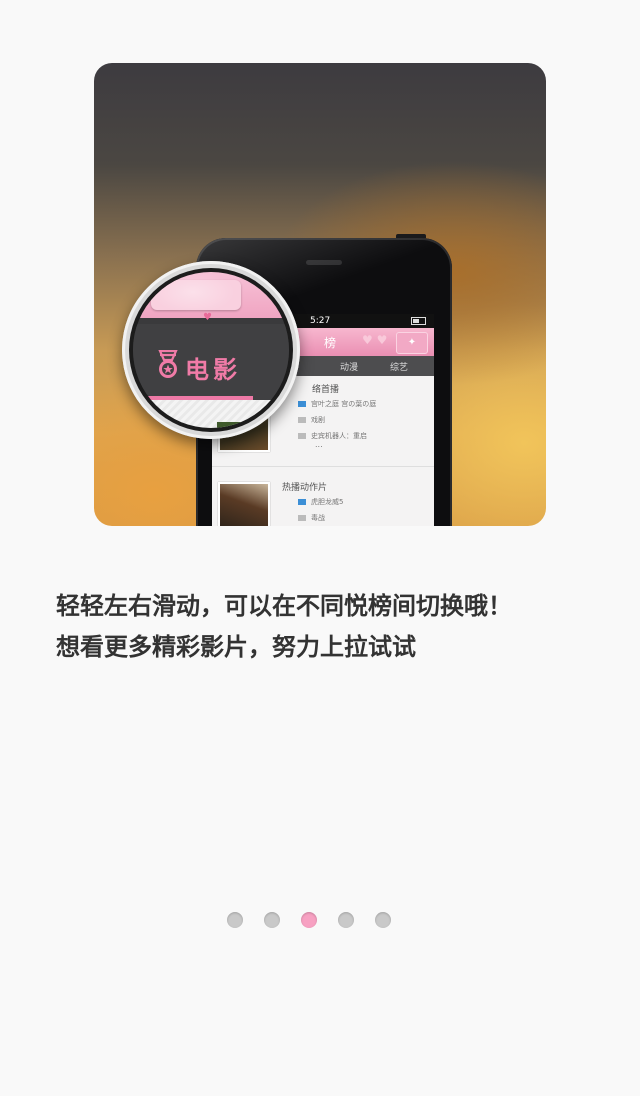  Describe the element at coordinates (244, 504) in the screenshot. I see `poster-thumbnail` at that location.